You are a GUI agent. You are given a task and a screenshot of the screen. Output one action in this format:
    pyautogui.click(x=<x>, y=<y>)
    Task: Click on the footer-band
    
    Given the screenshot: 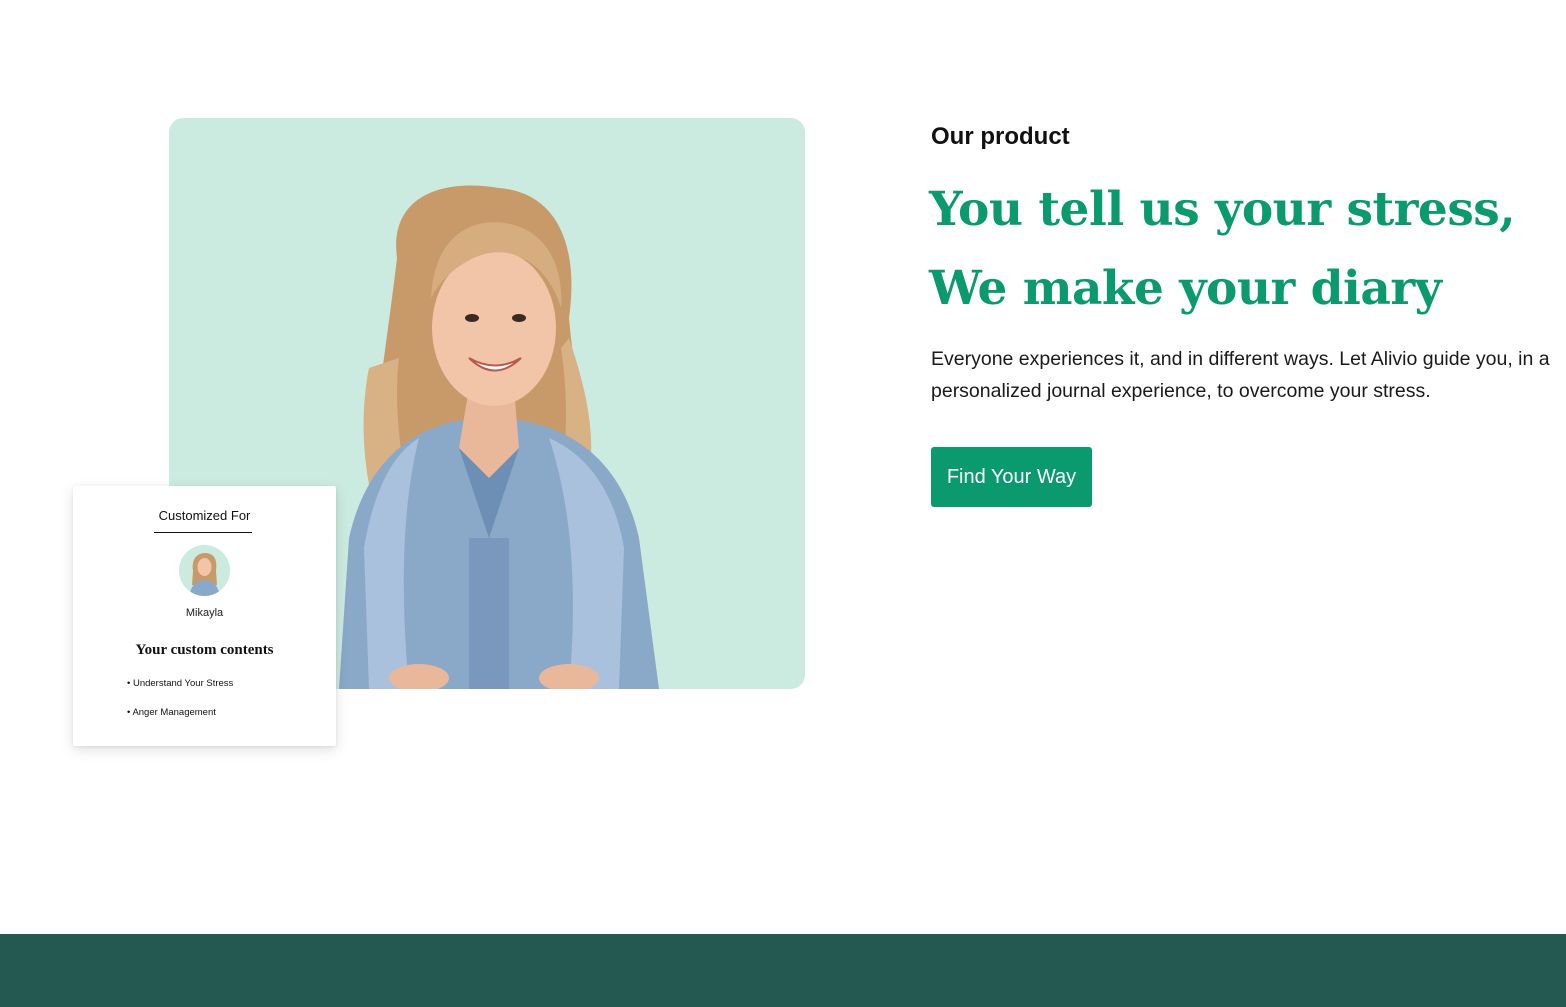 What is the action you would take?
    pyautogui.click(x=783, y=970)
    